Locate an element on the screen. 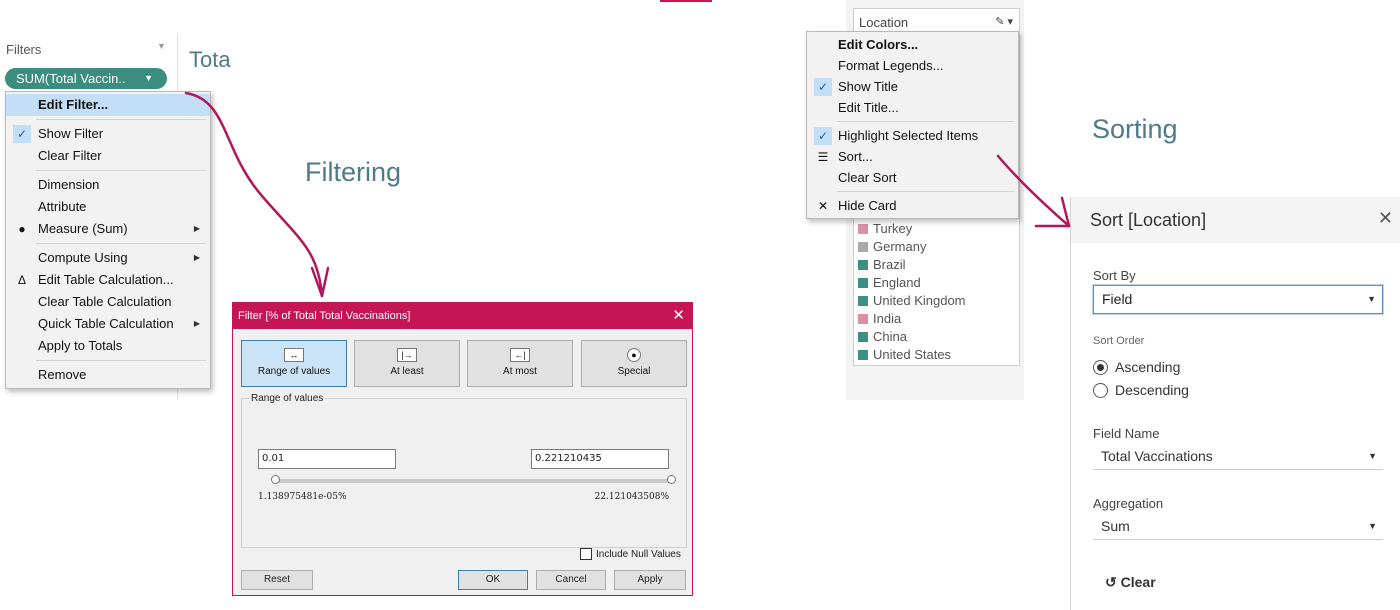  legend-item-india: India is located at coordinates (879, 319).